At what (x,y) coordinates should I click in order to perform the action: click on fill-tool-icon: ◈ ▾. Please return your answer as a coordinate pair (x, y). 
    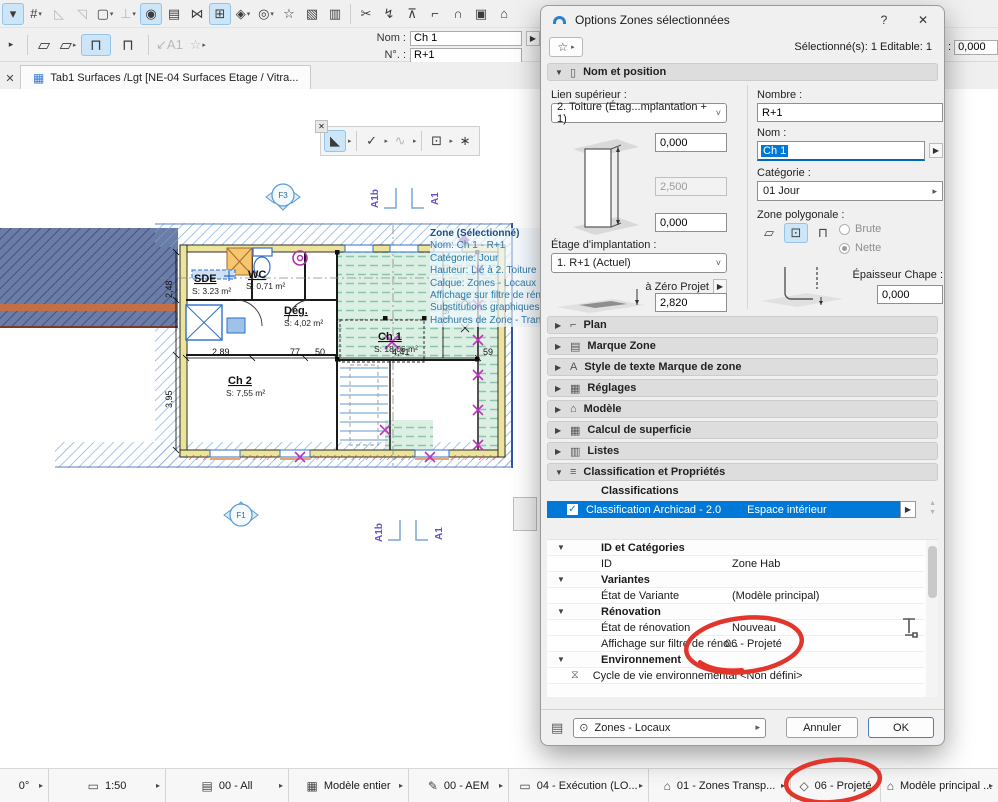
    Looking at the image, I should click on (243, 14).